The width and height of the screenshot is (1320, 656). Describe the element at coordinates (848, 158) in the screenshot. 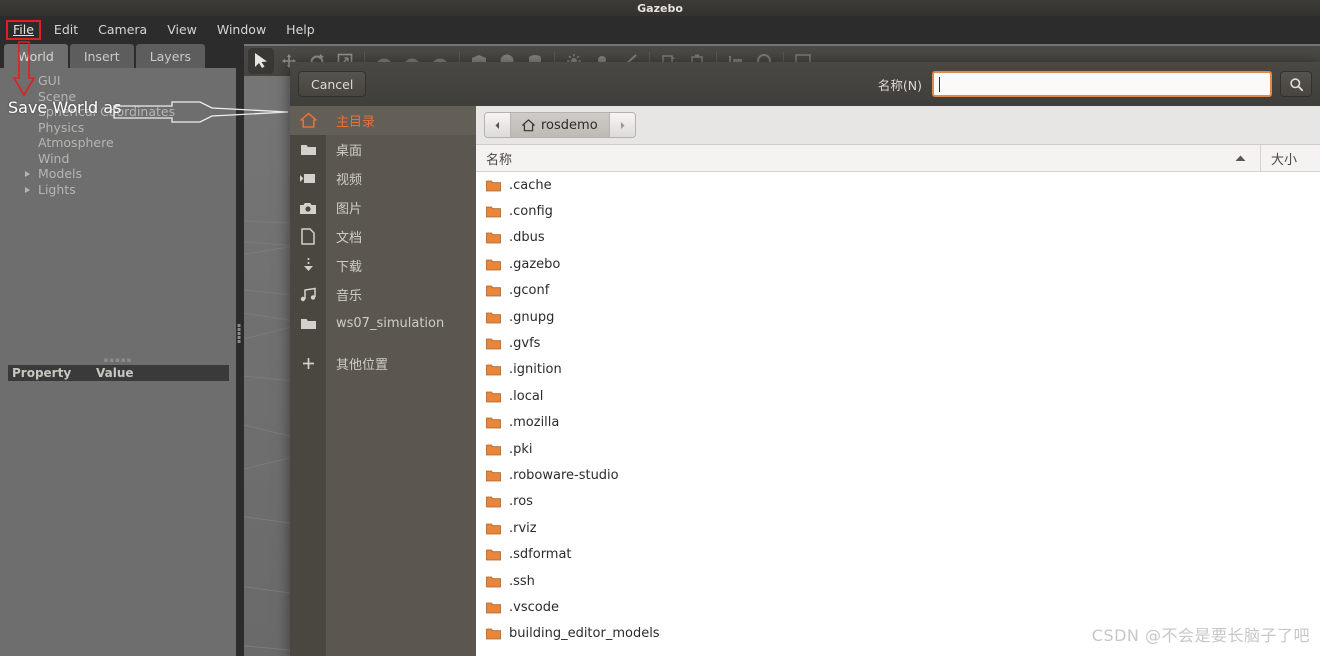

I see `column-header-name: 名称` at that location.